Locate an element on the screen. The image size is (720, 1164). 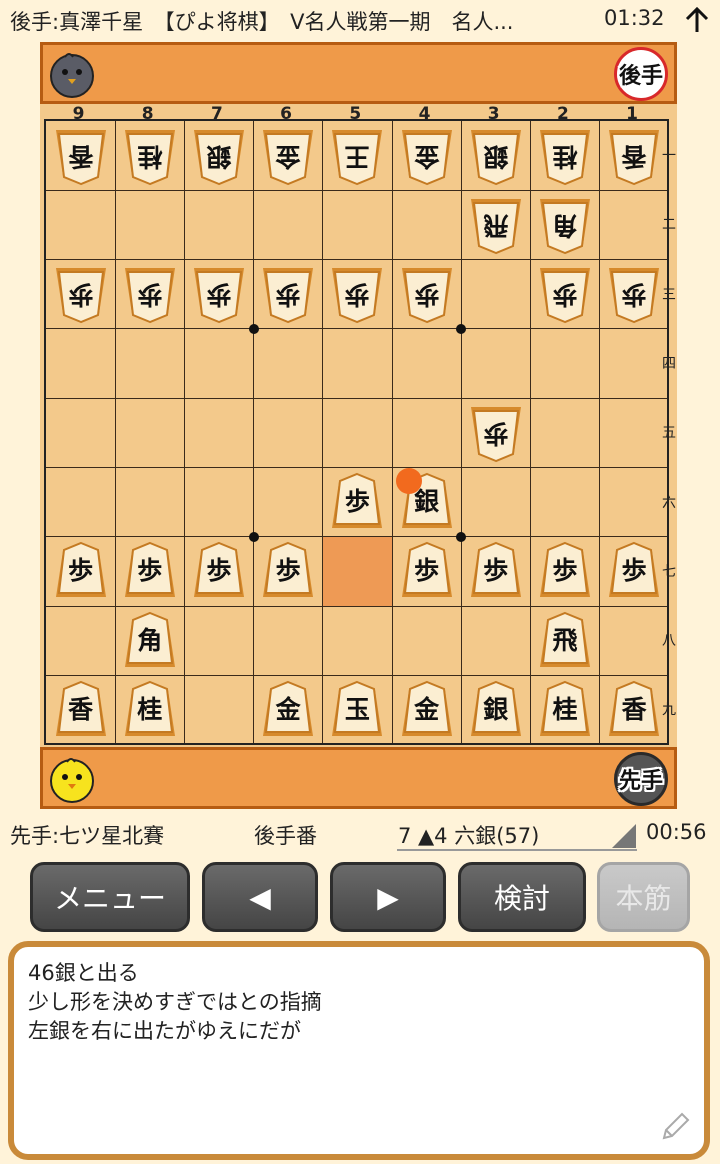
dropdown-corner-icon is located at coordinates (624, 836).